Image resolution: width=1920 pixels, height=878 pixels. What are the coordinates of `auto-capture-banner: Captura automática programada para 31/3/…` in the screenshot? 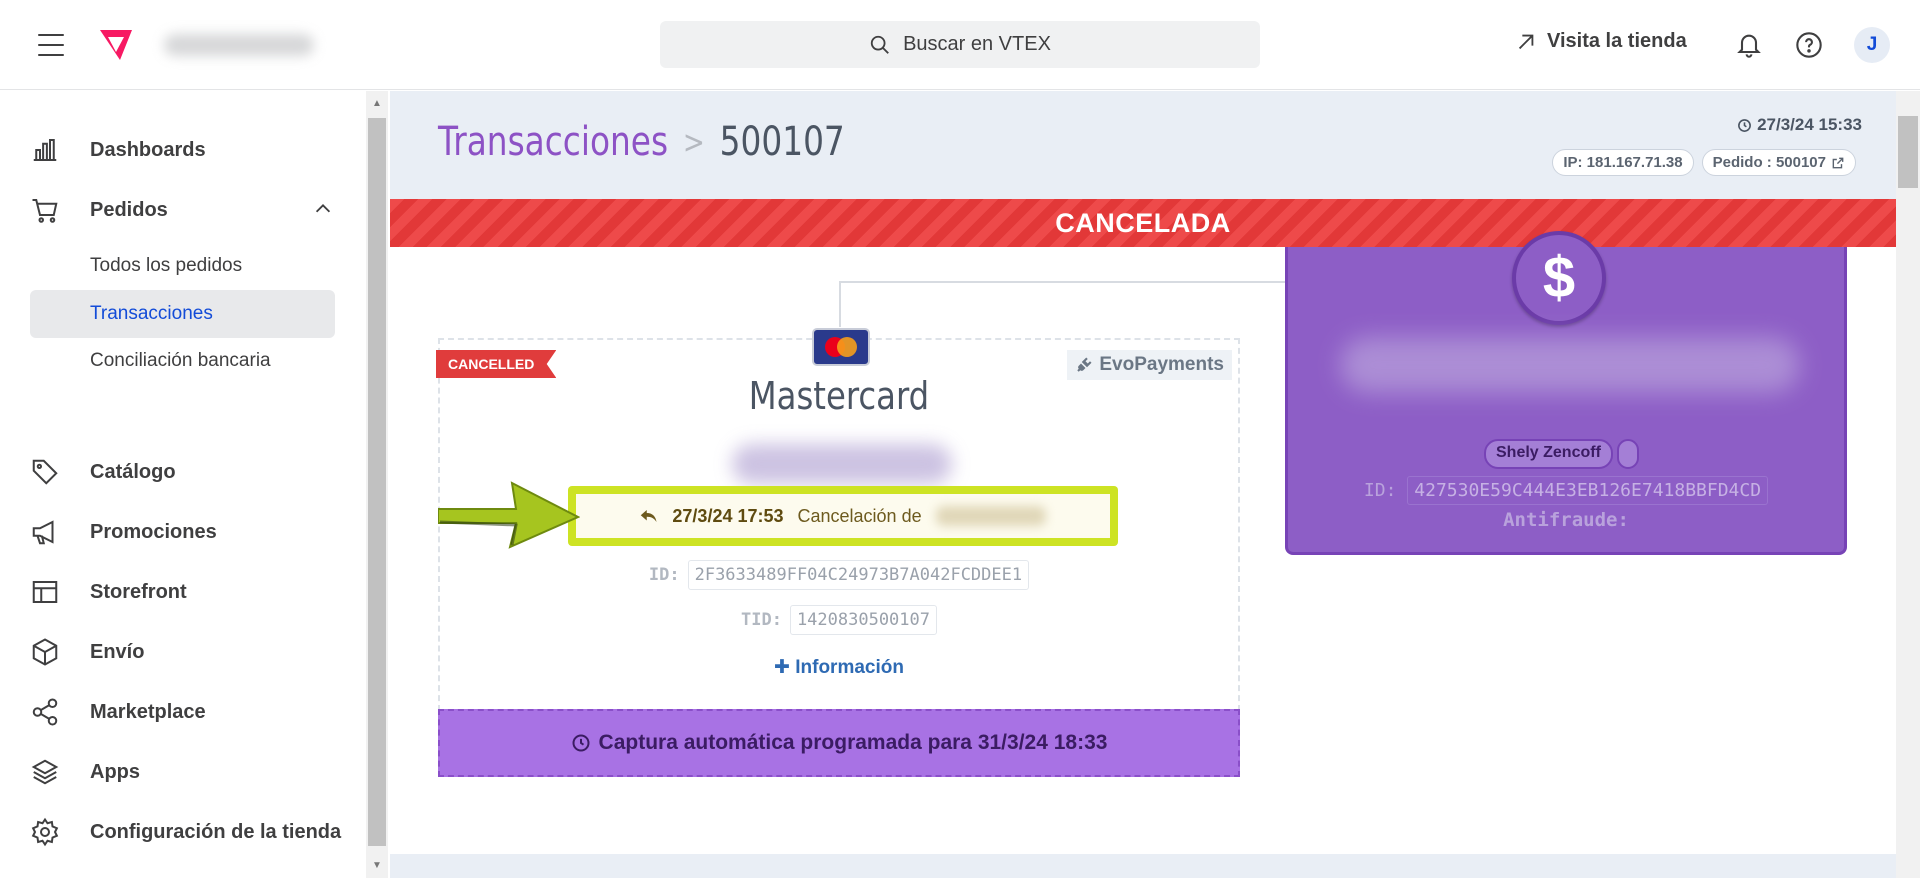 It's located at (839, 743).